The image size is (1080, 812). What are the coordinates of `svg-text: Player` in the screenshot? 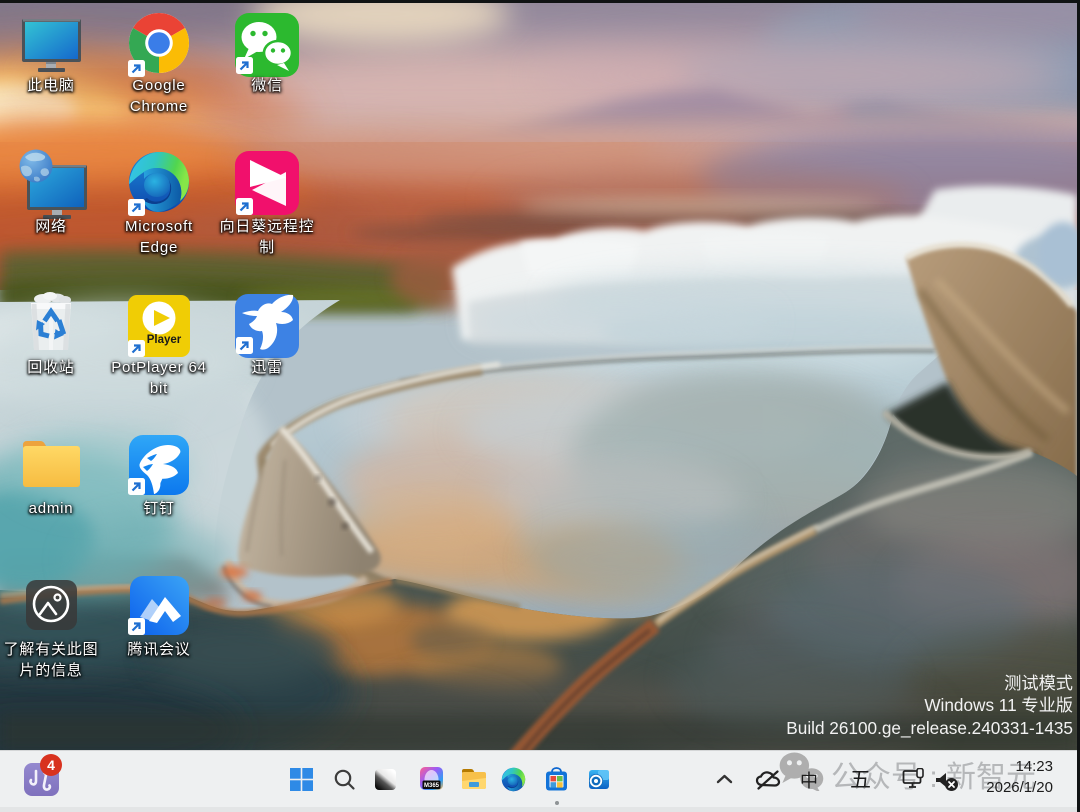 It's located at (164, 340).